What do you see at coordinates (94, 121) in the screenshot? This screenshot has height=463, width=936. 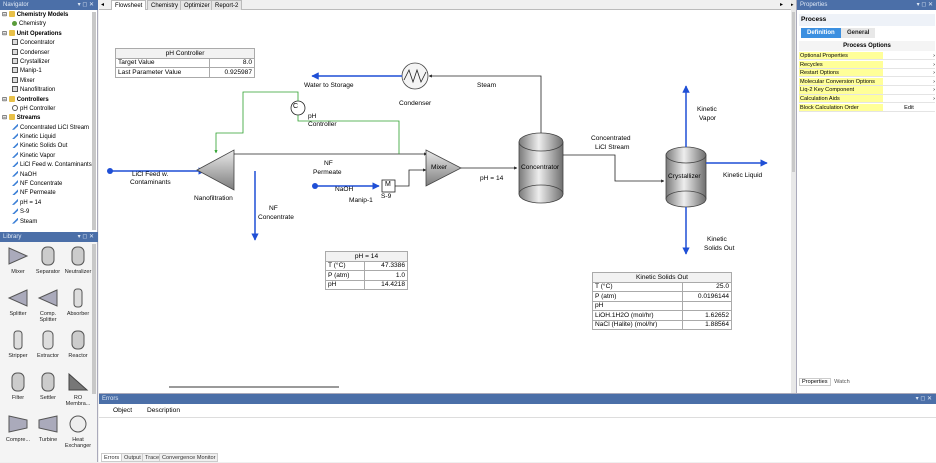 I see `navigator-scrollbar` at bounding box center [94, 121].